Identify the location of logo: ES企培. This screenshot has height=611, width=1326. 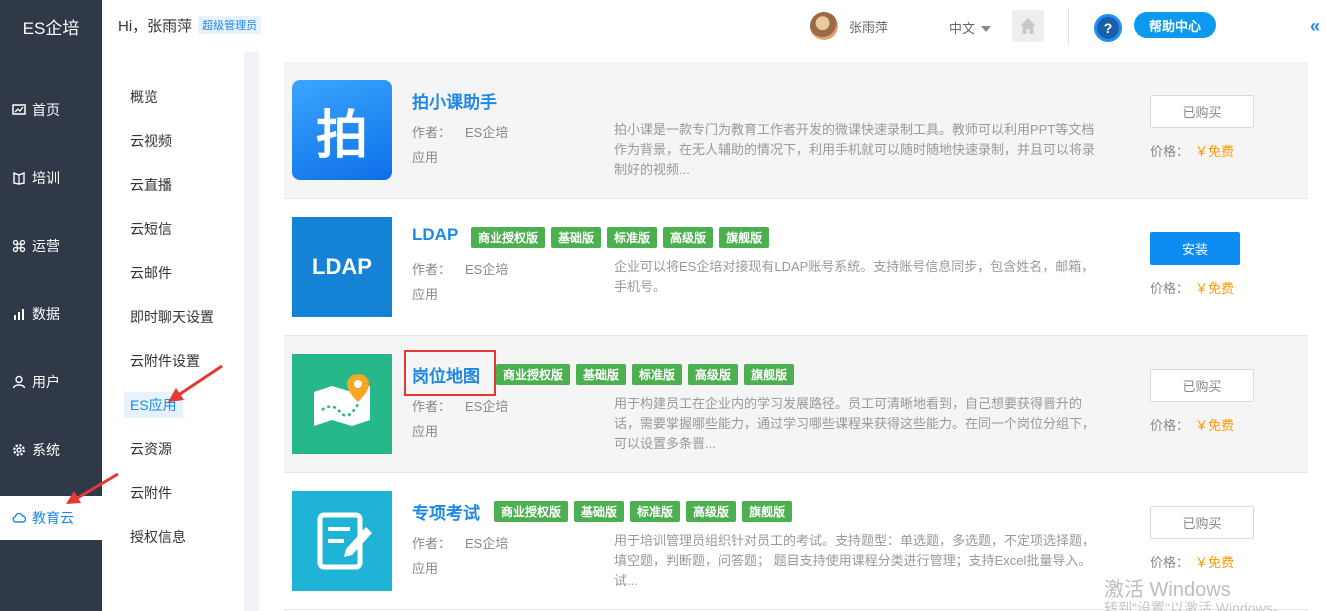
(51, 26).